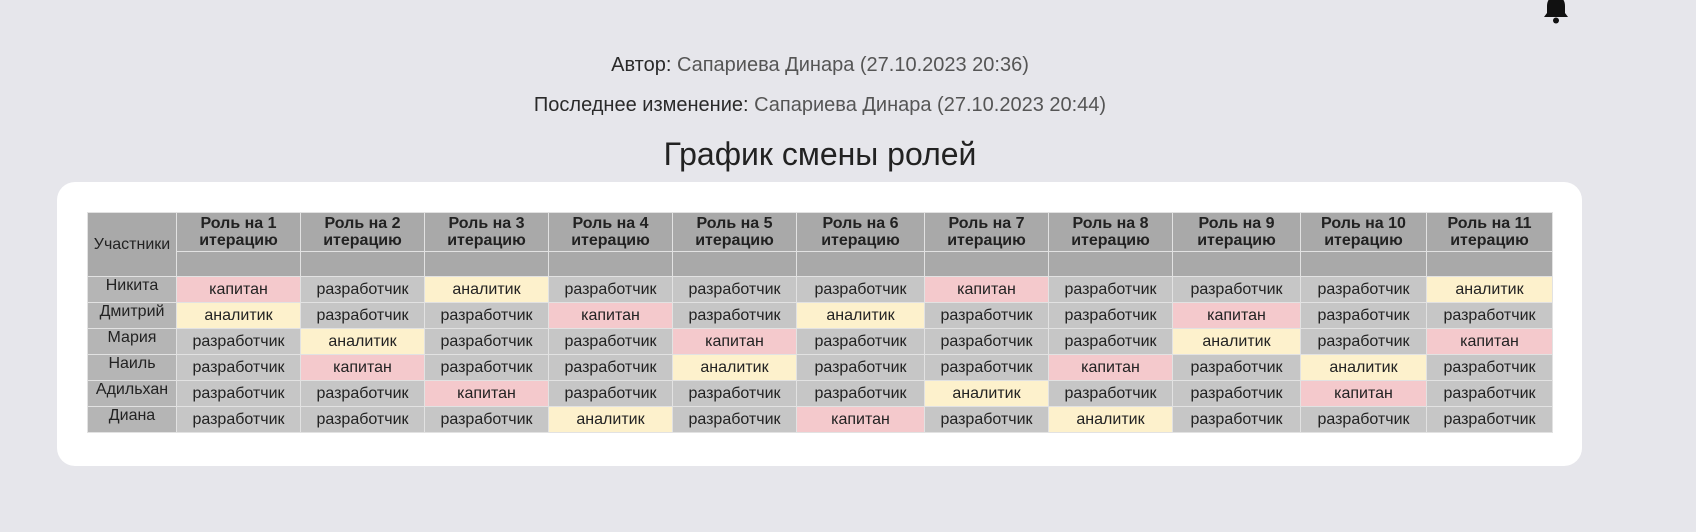 The width and height of the screenshot is (1696, 532). I want to click on participant-name: Никита, so click(132, 289).